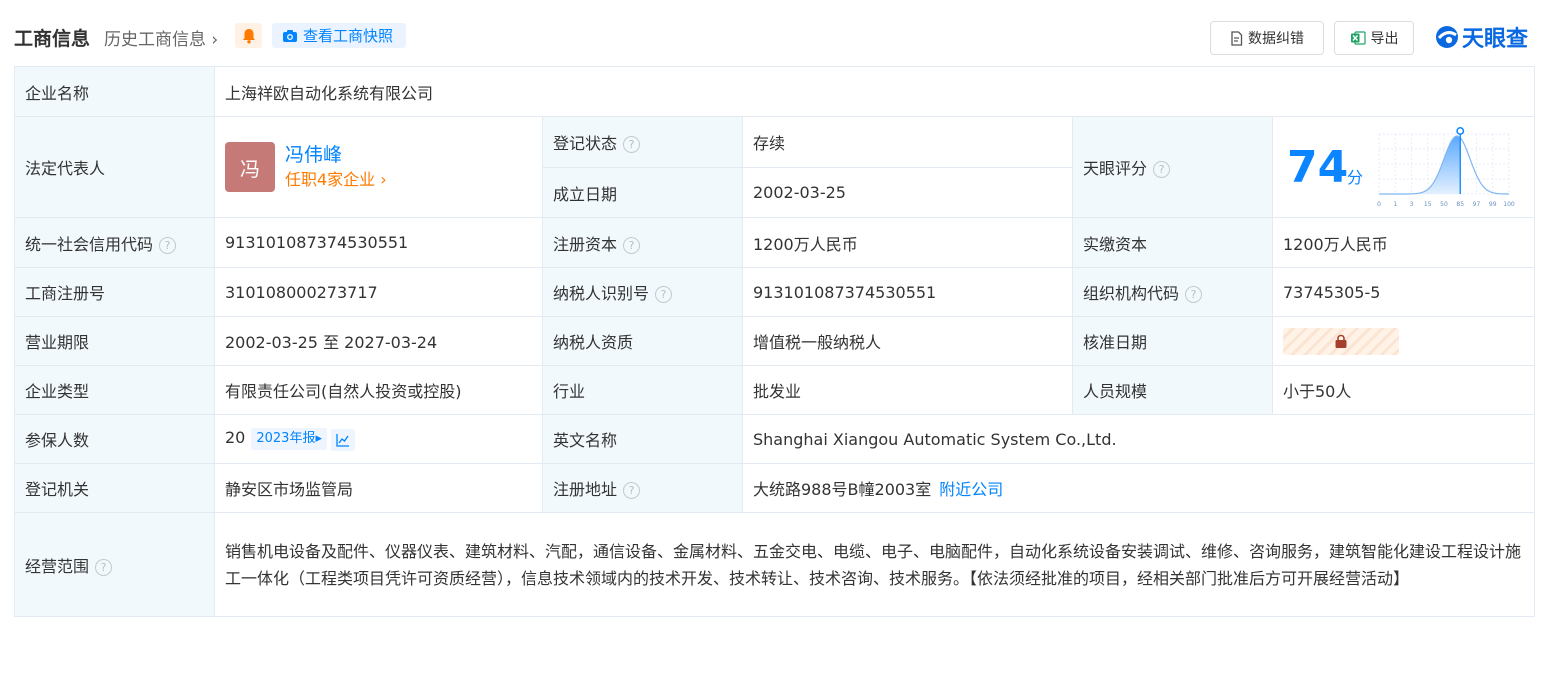  What do you see at coordinates (1172, 167) in the screenshot?
I see `score-label-cell: 天眼评分?` at bounding box center [1172, 167].